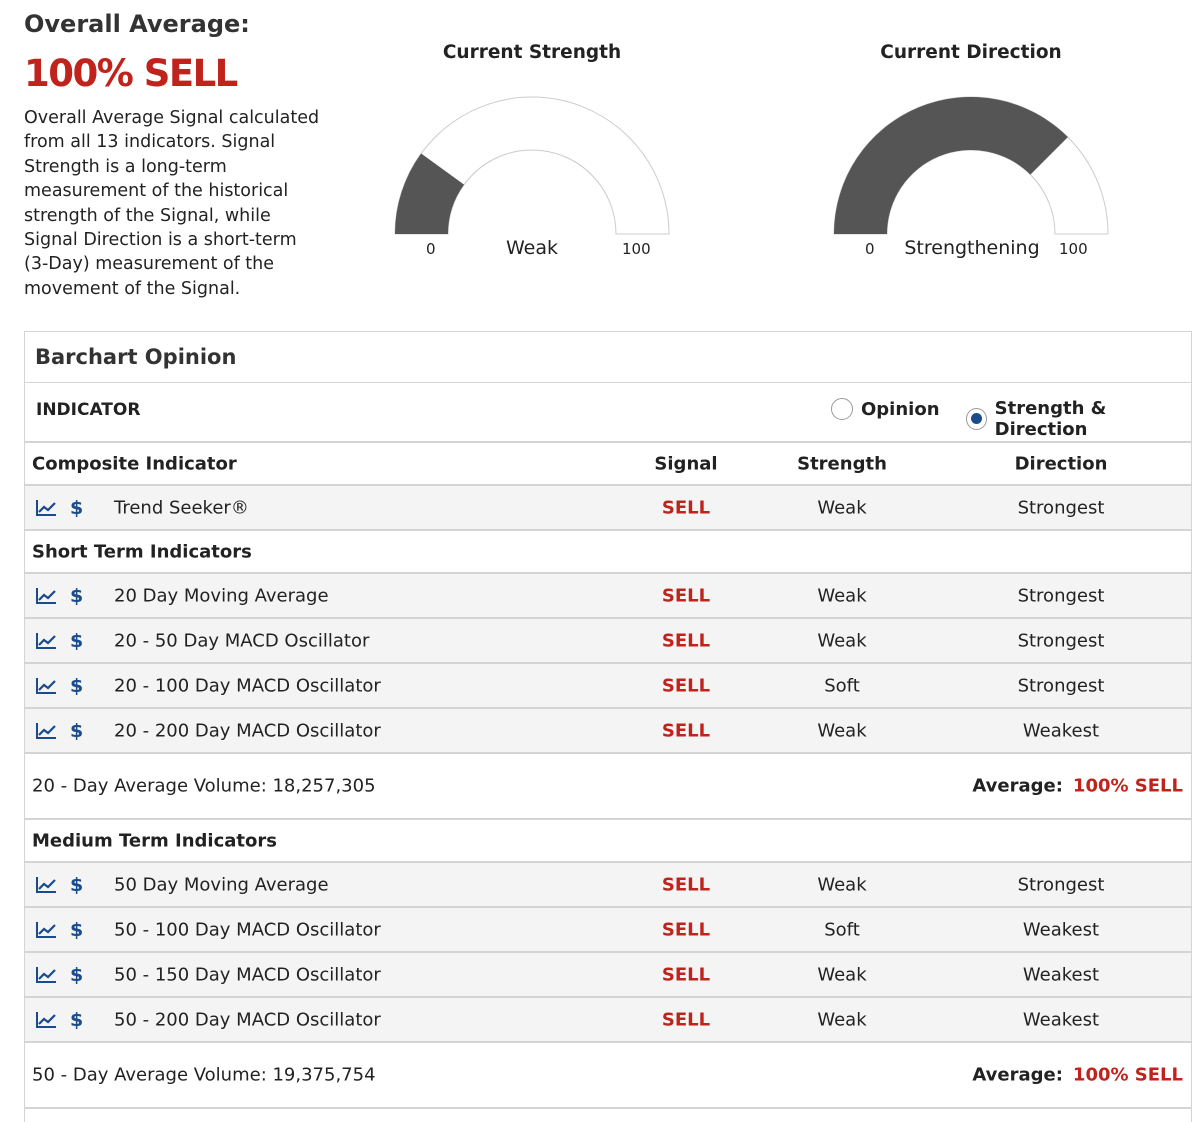 The width and height of the screenshot is (1200, 1122). I want to click on indicator-name: 50 Day Moving Average, so click(221, 884).